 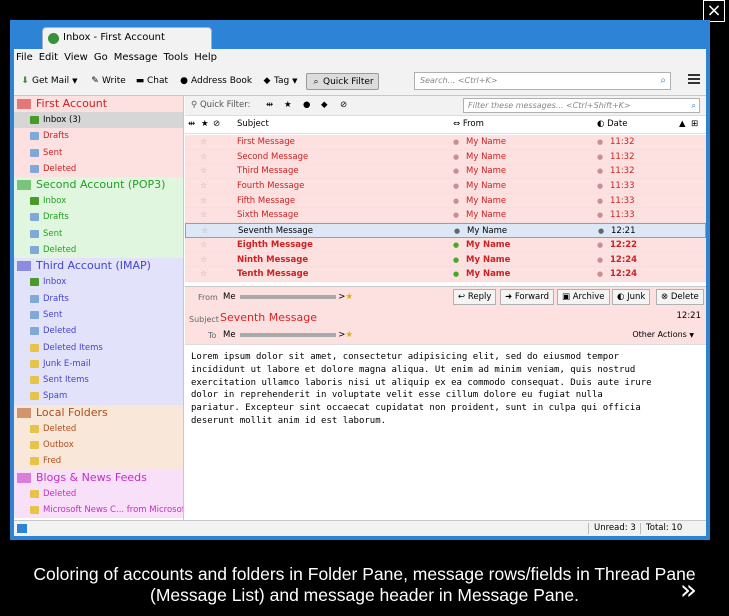 What do you see at coordinates (445, 274) in the screenshot?
I see `table-row: ☆ Tenth Message ● My Name ● 12:24` at bounding box center [445, 274].